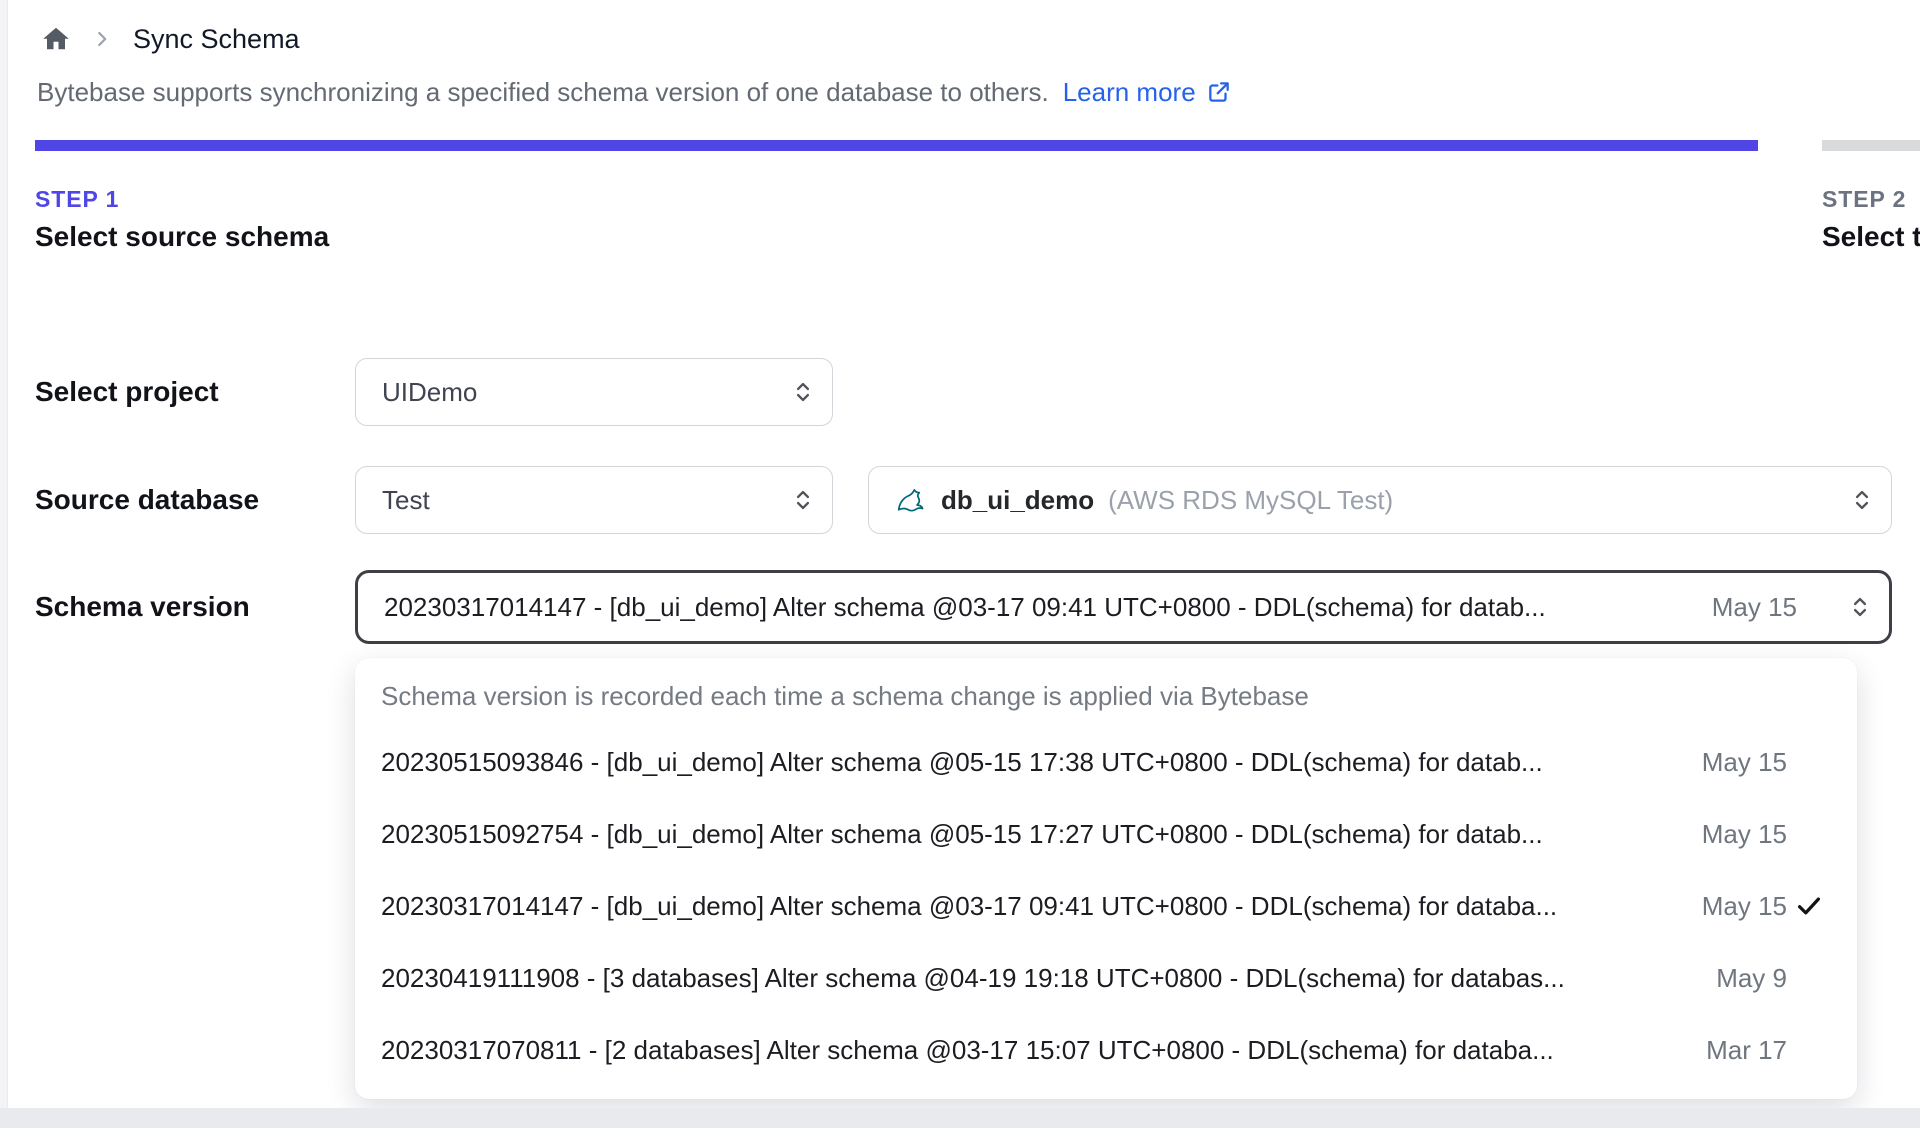  I want to click on database-select-detail: (AWS RDS MySQL Test), so click(1251, 499).